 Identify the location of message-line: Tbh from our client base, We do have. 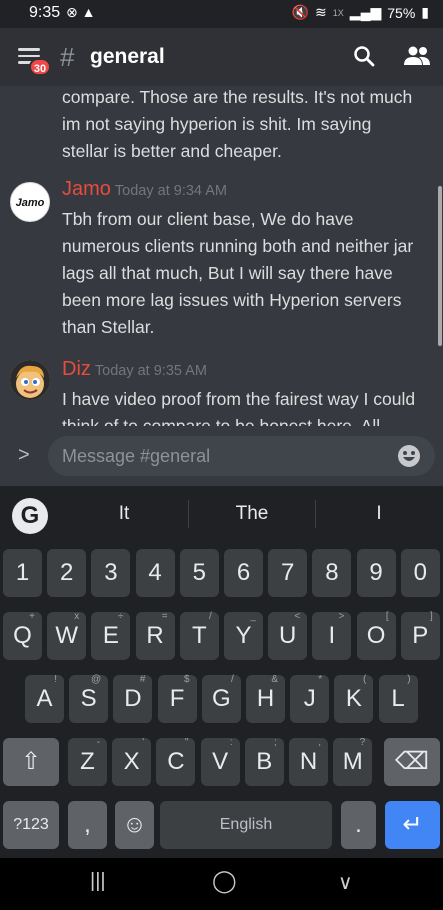
(208, 219).